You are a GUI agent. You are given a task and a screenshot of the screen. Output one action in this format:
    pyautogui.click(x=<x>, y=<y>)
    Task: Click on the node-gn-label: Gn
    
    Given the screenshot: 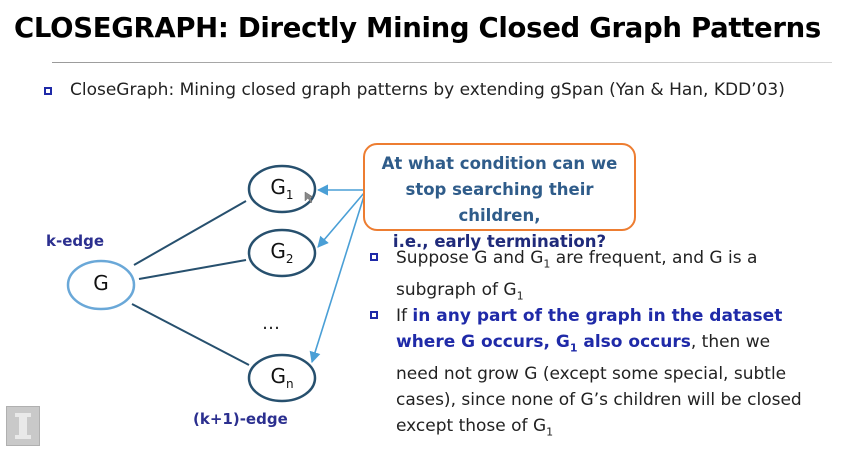 What is the action you would take?
    pyautogui.click(x=282, y=377)
    